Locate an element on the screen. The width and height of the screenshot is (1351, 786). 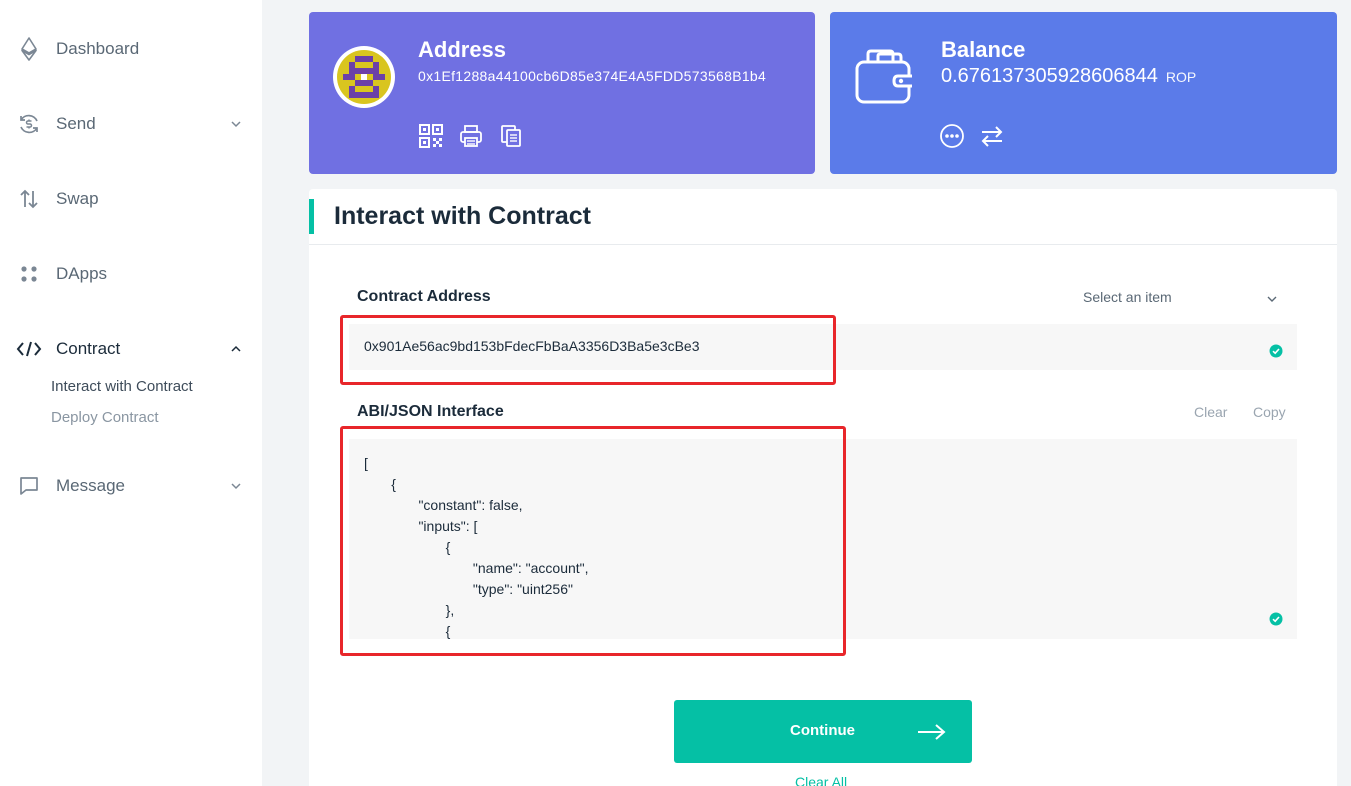
sidebar-item-contract: Contract is located at coordinates (131, 349).